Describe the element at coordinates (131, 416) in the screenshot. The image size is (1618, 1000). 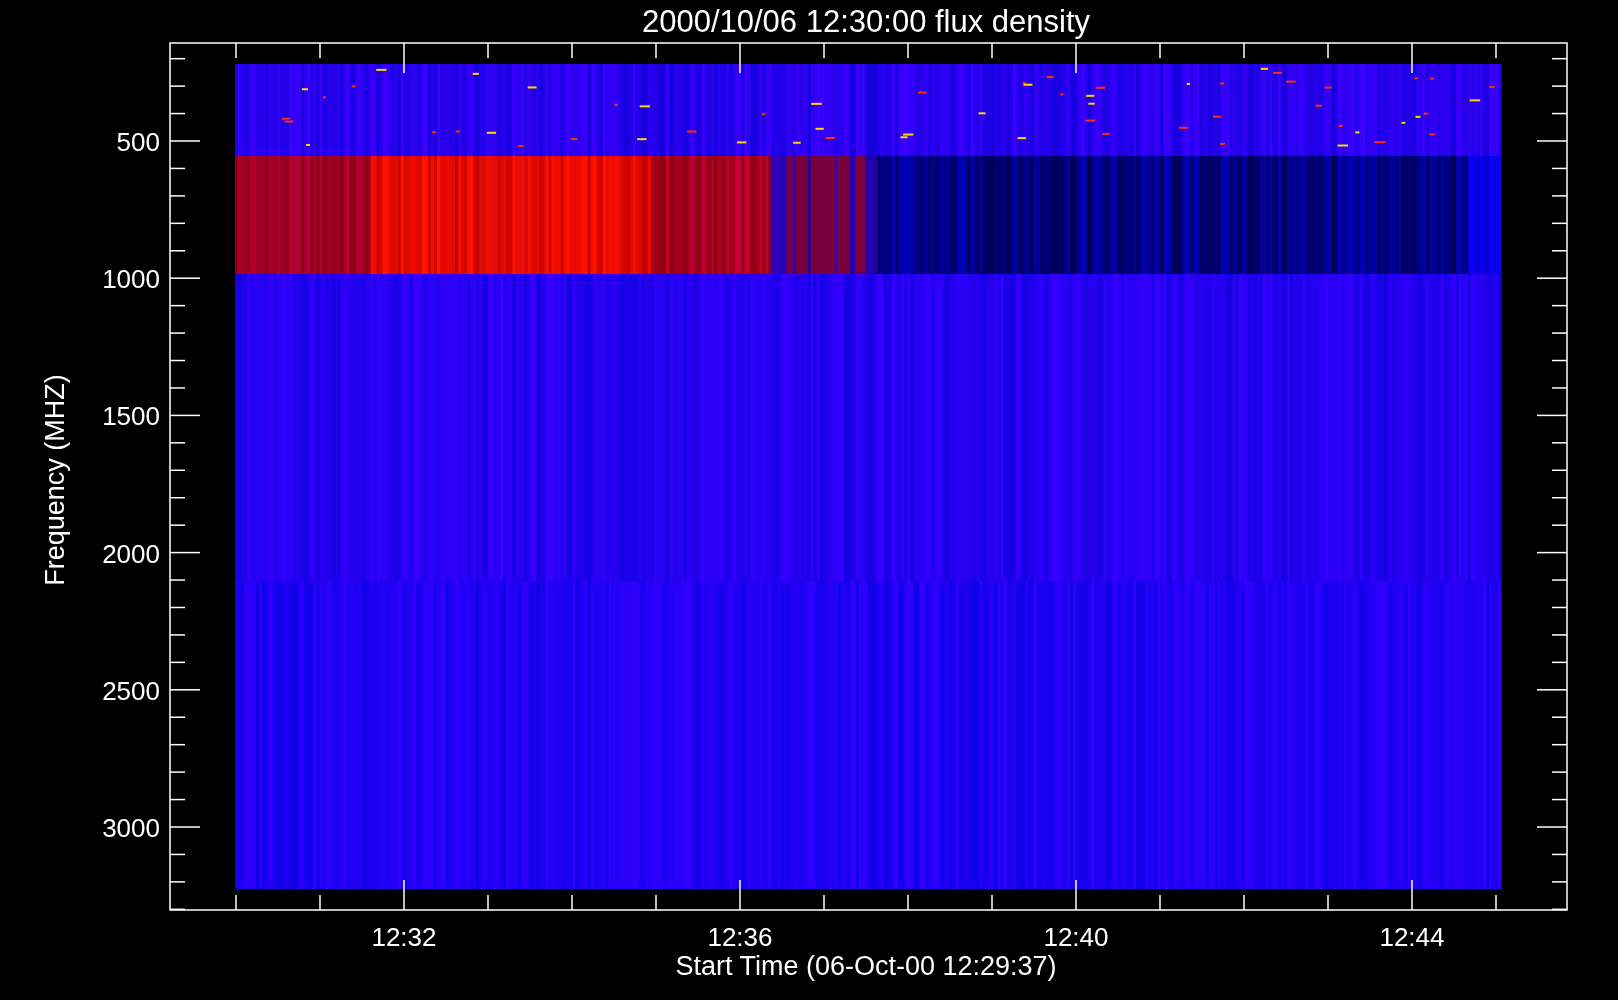
I see `axis-tick-label: 1500` at that location.